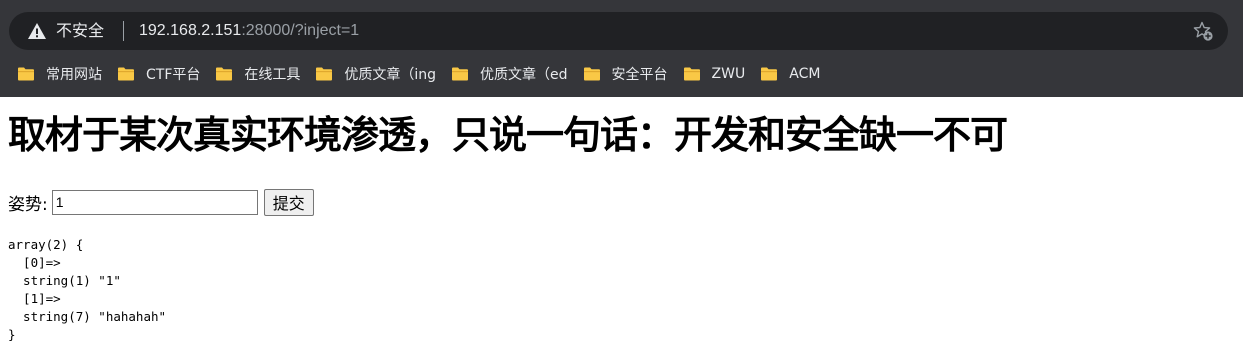  I want to click on submit-button: 提交, so click(288, 202).